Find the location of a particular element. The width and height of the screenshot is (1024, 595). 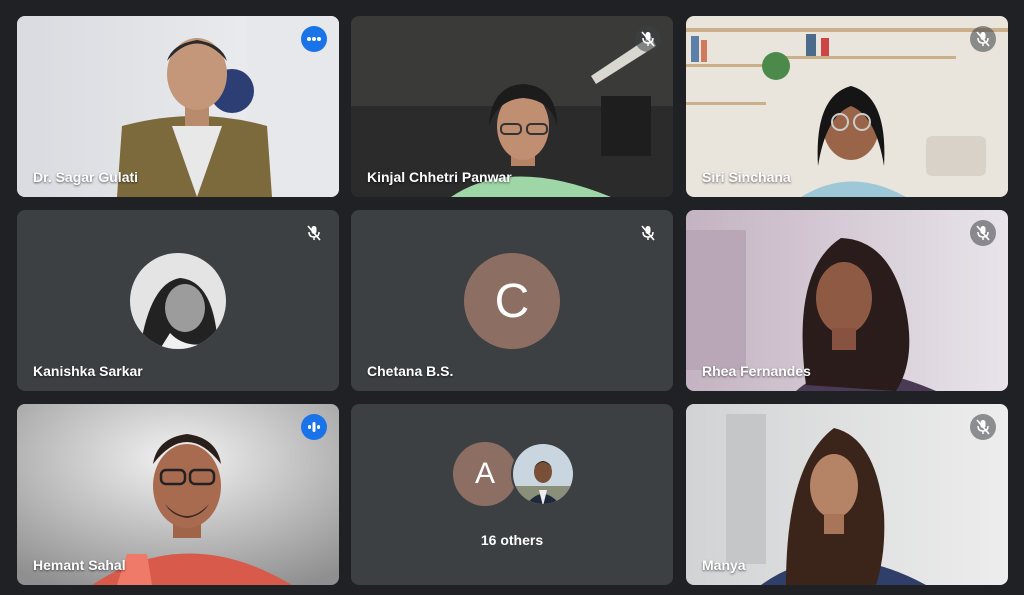

avatar-letter: A is located at coordinates (484, 473).